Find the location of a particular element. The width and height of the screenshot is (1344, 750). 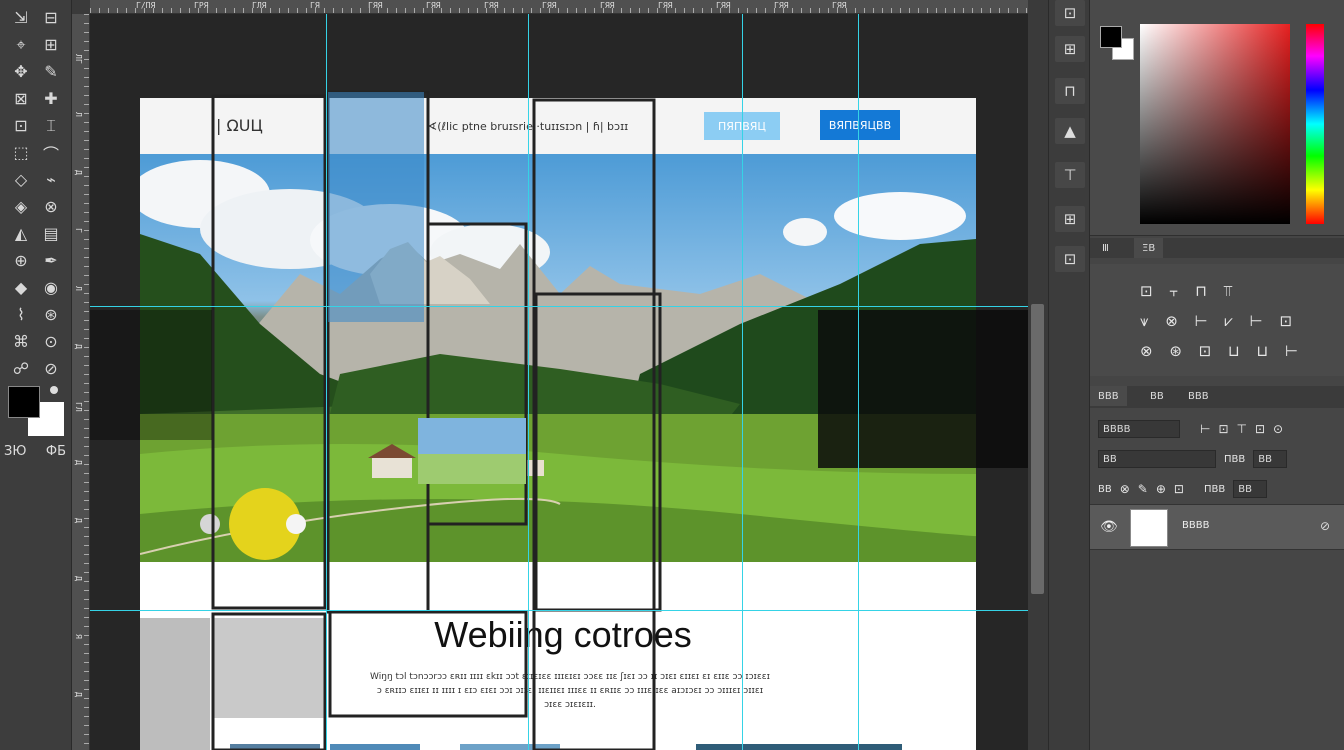

tool-icon-10: ⌶ is located at coordinates (51, 125).